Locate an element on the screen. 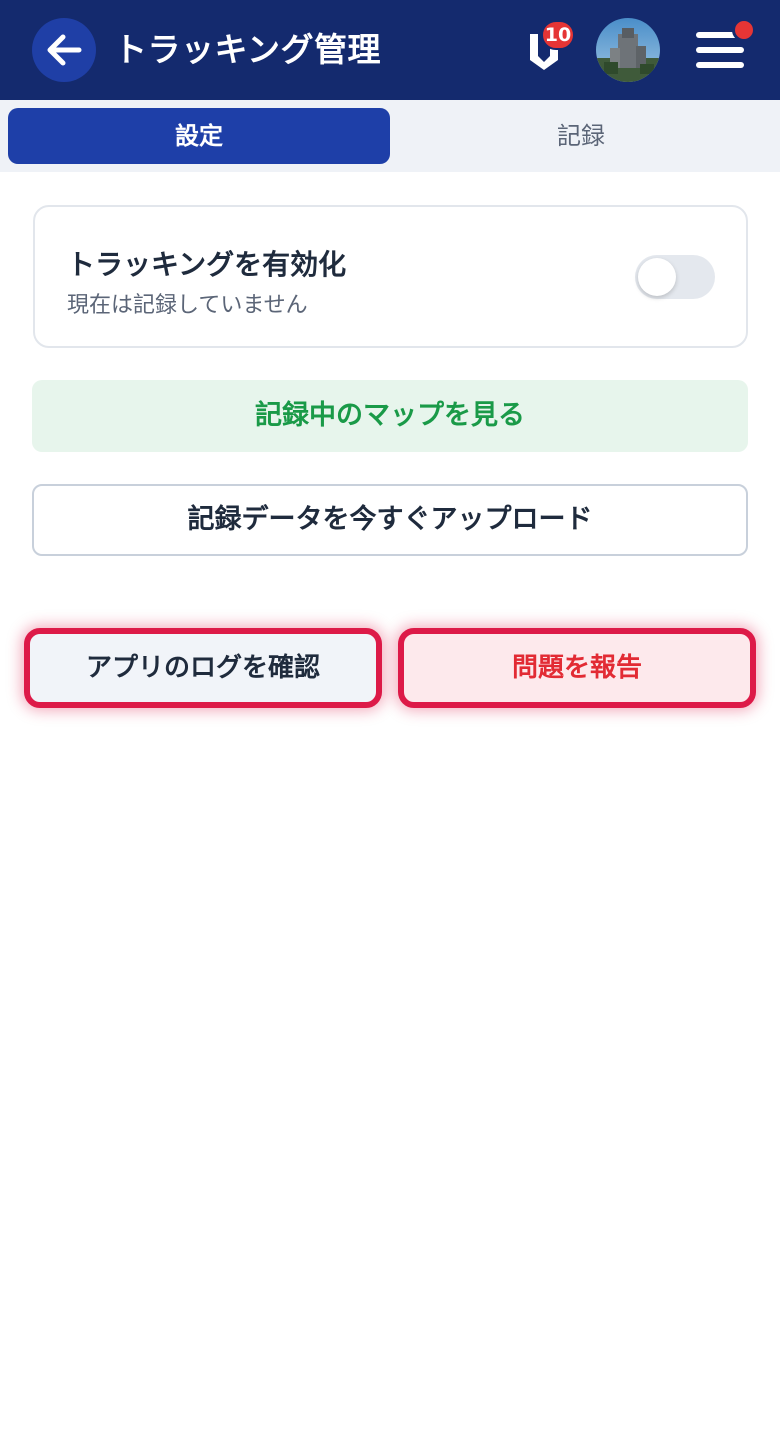 The width and height of the screenshot is (780, 1440). back-button is located at coordinates (64, 50).